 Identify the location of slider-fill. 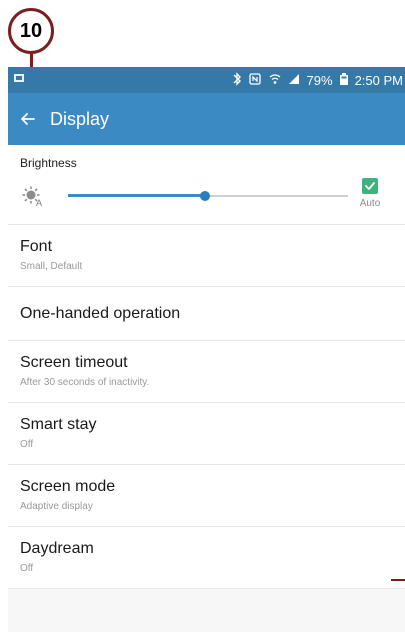
(137, 195).